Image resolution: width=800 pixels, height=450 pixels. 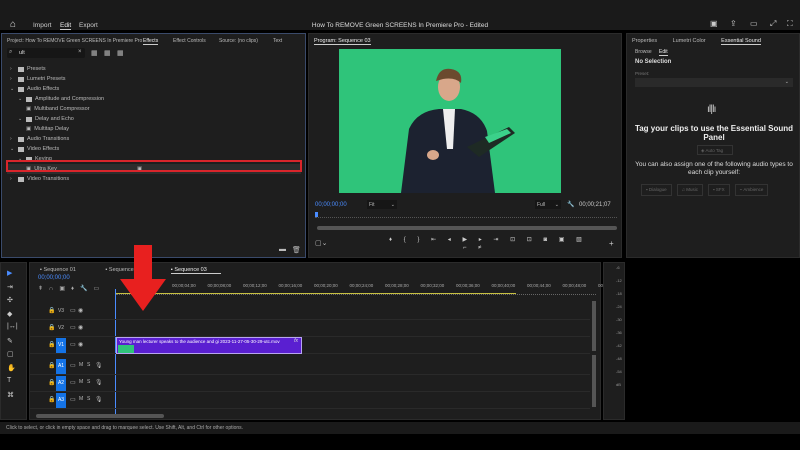 I want to click on program-playhead, so click(x=316, y=214).